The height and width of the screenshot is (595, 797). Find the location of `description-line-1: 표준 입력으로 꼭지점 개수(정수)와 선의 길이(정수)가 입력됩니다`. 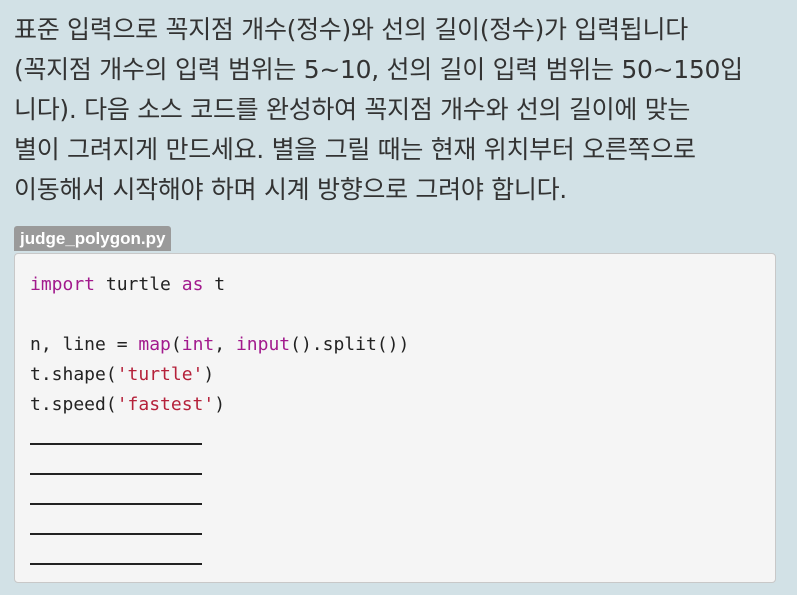

description-line-1: 표준 입력으로 꼭지점 개수(정수)와 선의 길이(정수)가 입력됩니다 is located at coordinates (351, 29).